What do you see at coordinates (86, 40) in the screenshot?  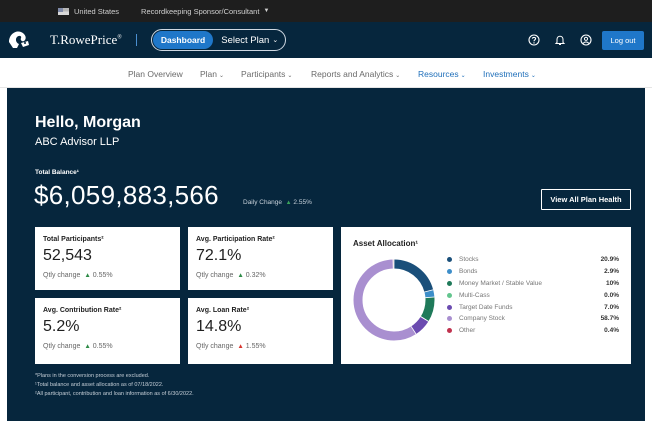 I see `brand-name: T.RowePrice®` at bounding box center [86, 40].